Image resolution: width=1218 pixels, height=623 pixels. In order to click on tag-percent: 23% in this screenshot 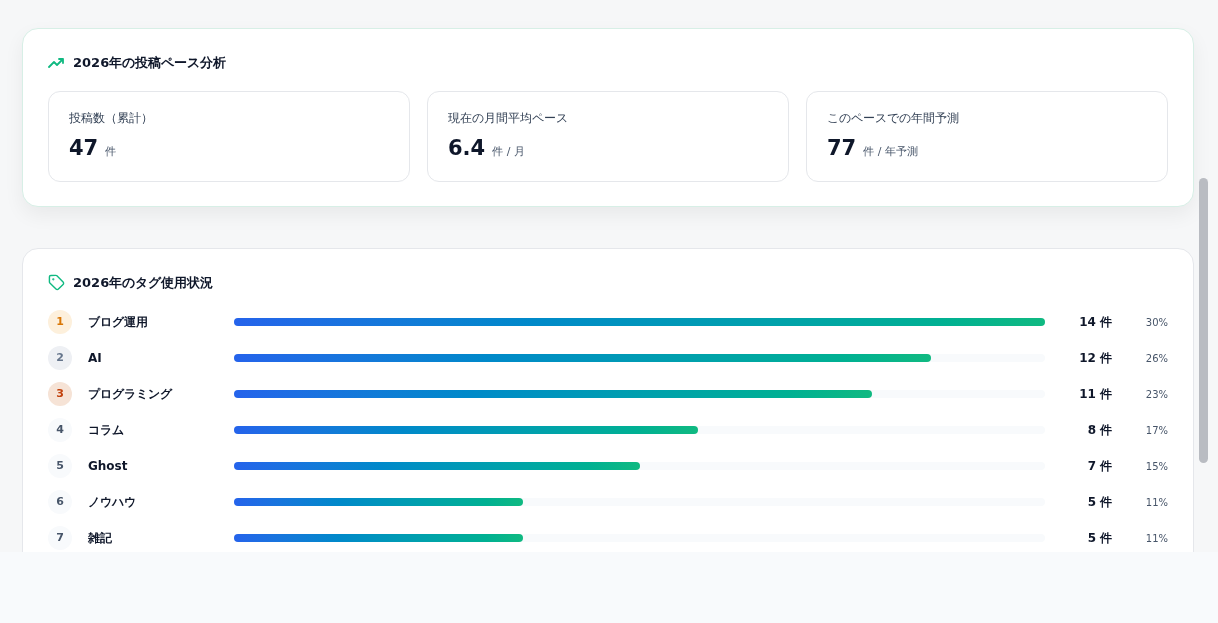, I will do `click(1156, 394)`.